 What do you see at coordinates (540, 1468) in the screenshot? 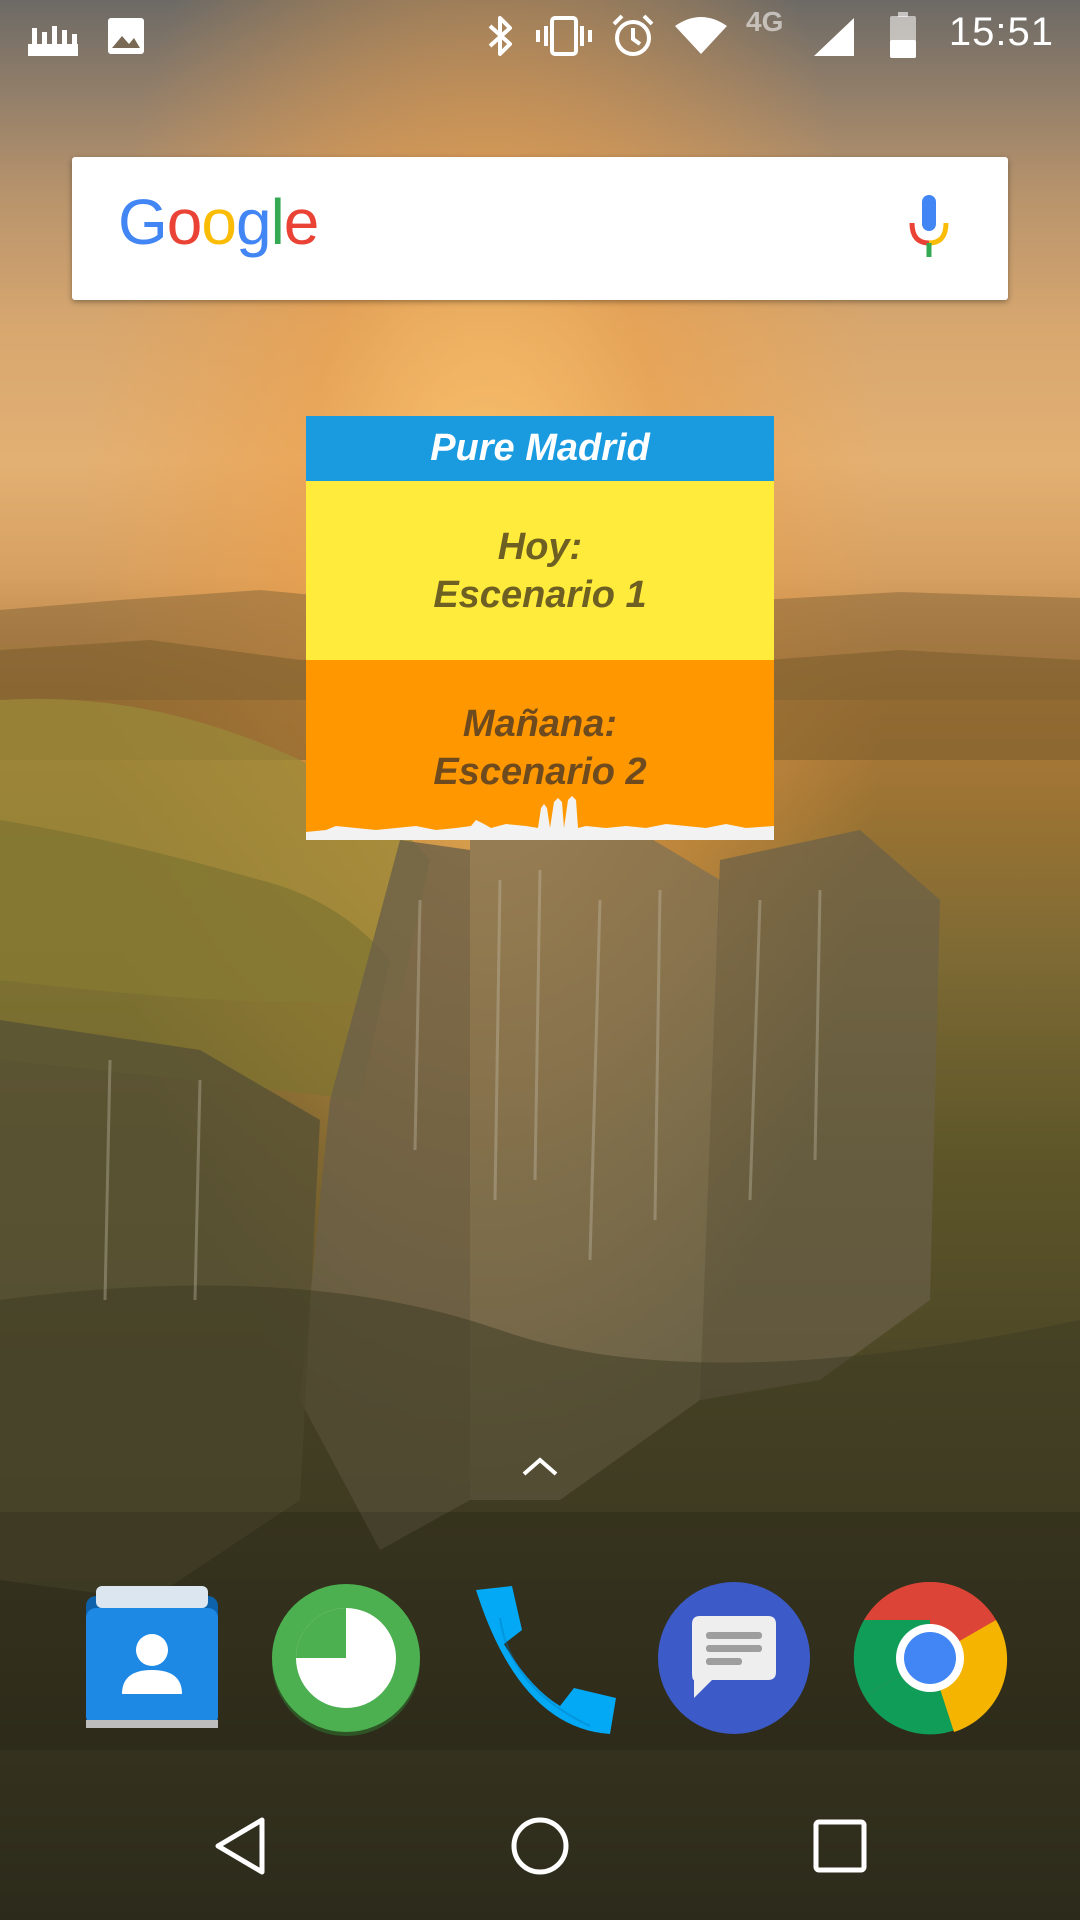
I see `app-drawer-arrow-icon` at bounding box center [540, 1468].